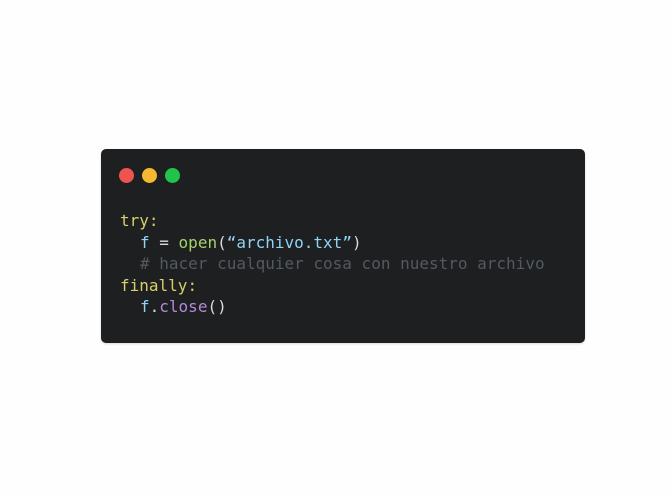  What do you see at coordinates (198, 242) in the screenshot?
I see `function-open: open` at bounding box center [198, 242].